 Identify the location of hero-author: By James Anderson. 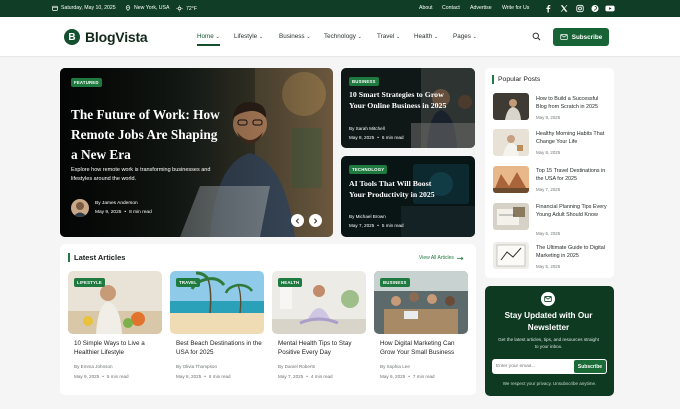
(116, 203).